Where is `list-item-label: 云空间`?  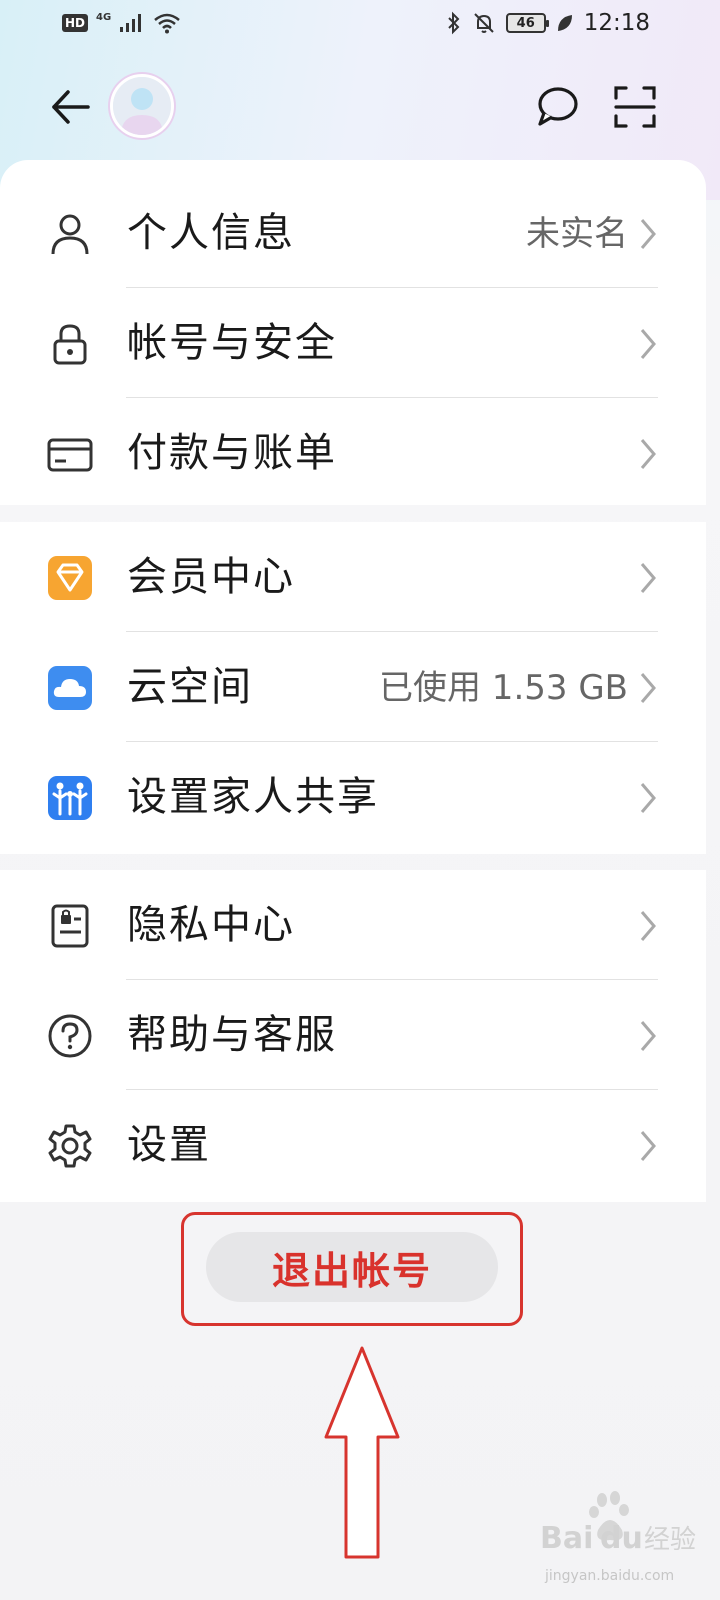 list-item-label: 云空间 is located at coordinates (190, 687).